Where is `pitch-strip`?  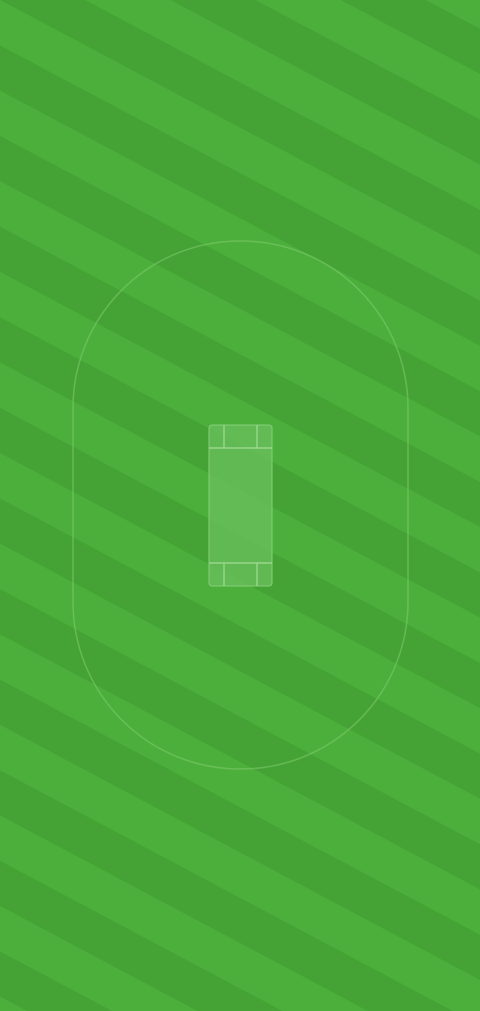
pitch-strip is located at coordinates (240, 505).